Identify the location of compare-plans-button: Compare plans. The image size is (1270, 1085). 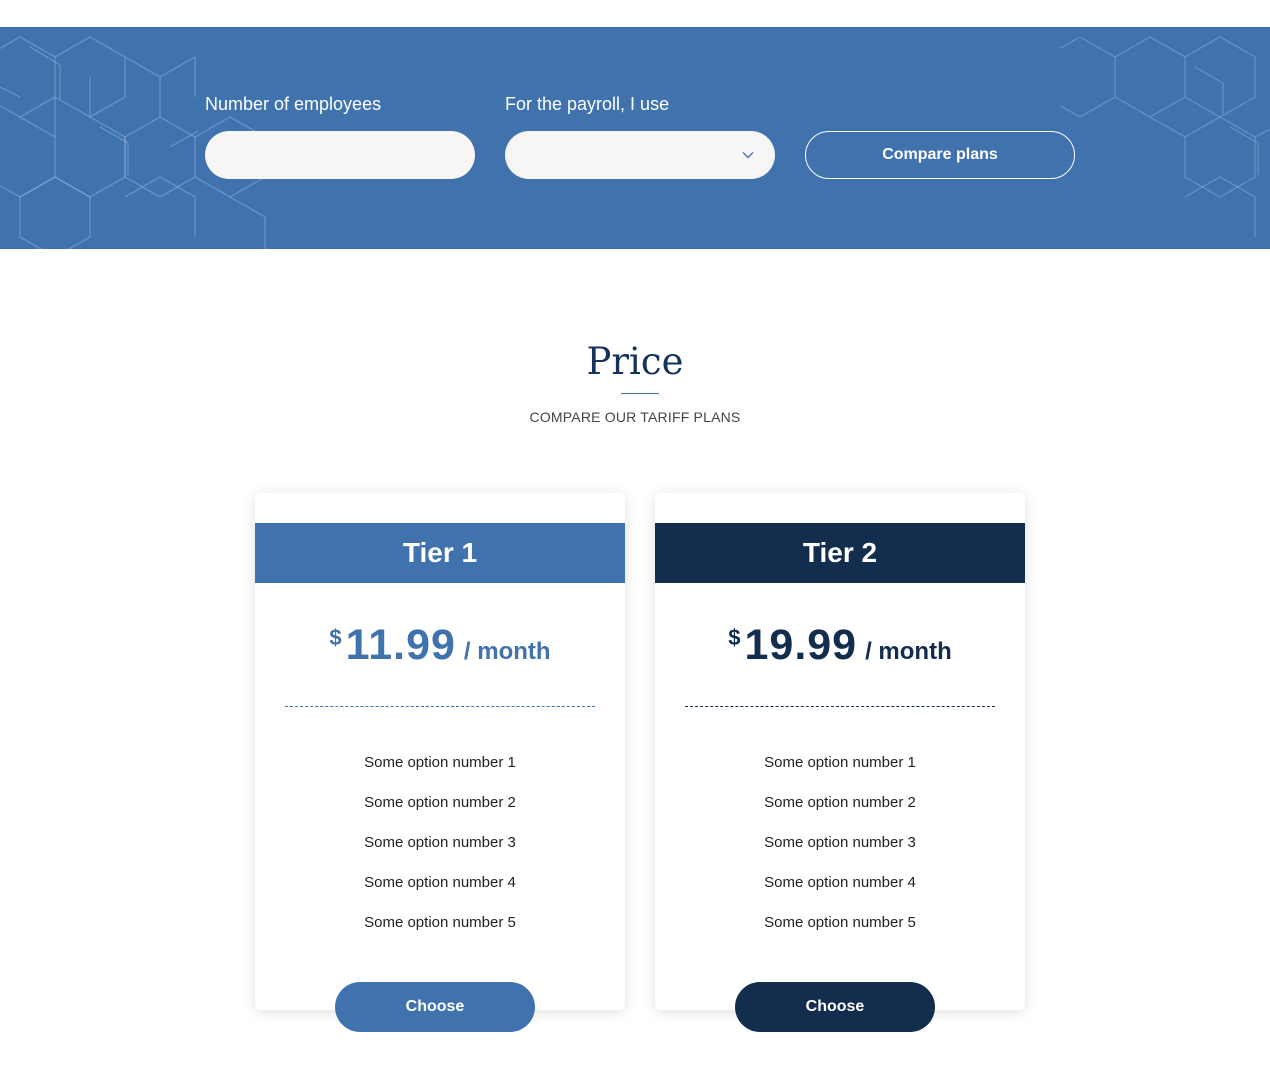
(940, 155).